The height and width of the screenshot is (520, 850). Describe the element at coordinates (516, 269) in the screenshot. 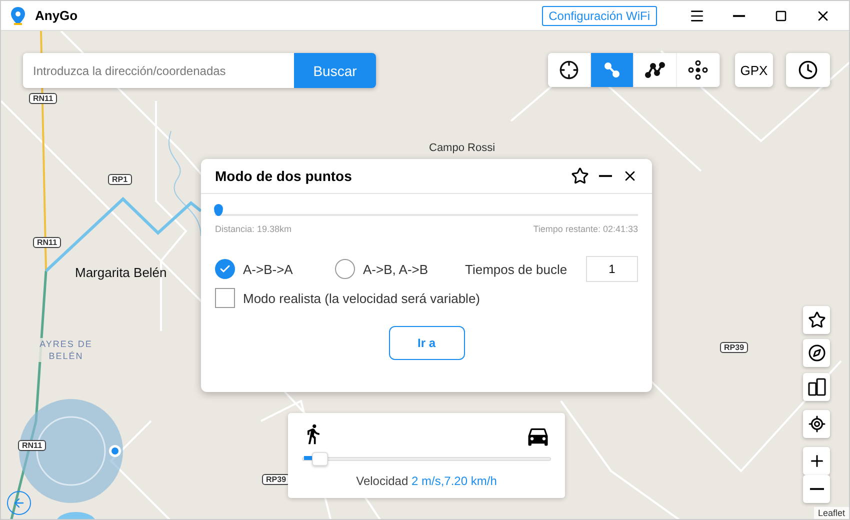

I see `loop-count-label: Tiempos de bucle` at that location.